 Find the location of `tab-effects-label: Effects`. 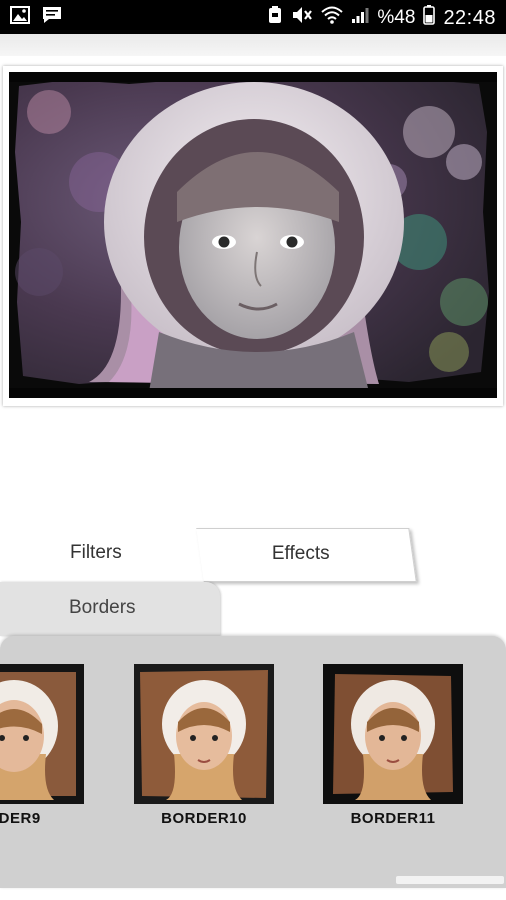

tab-effects-label: Effects is located at coordinates (300, 553).